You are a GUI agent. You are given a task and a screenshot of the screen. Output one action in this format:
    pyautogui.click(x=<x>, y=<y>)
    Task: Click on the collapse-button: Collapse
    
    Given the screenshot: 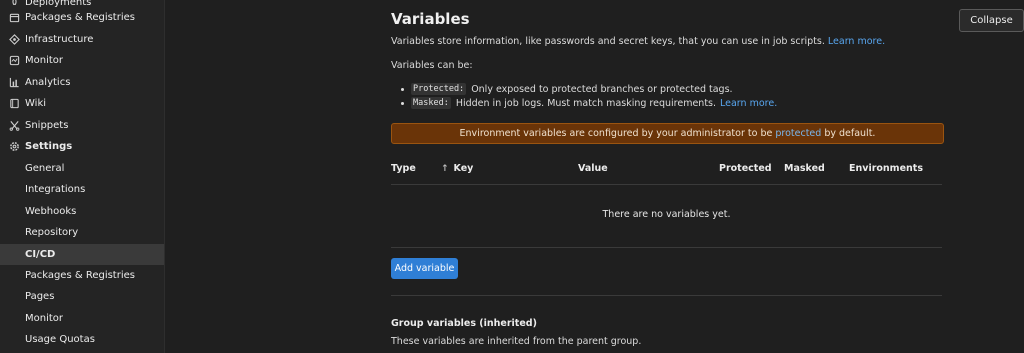 What is the action you would take?
    pyautogui.click(x=991, y=20)
    